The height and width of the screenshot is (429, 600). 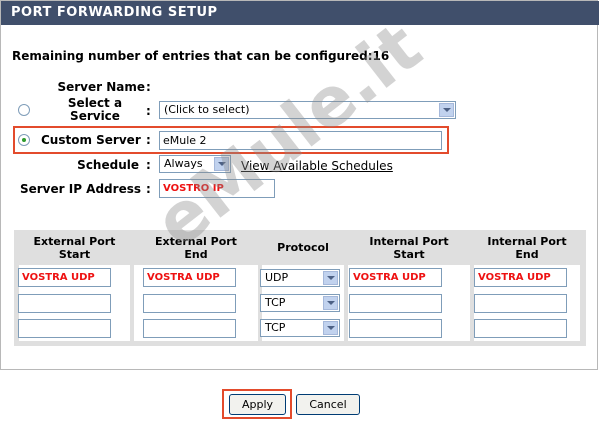 I want to click on custom-server-radio, so click(x=24, y=140).